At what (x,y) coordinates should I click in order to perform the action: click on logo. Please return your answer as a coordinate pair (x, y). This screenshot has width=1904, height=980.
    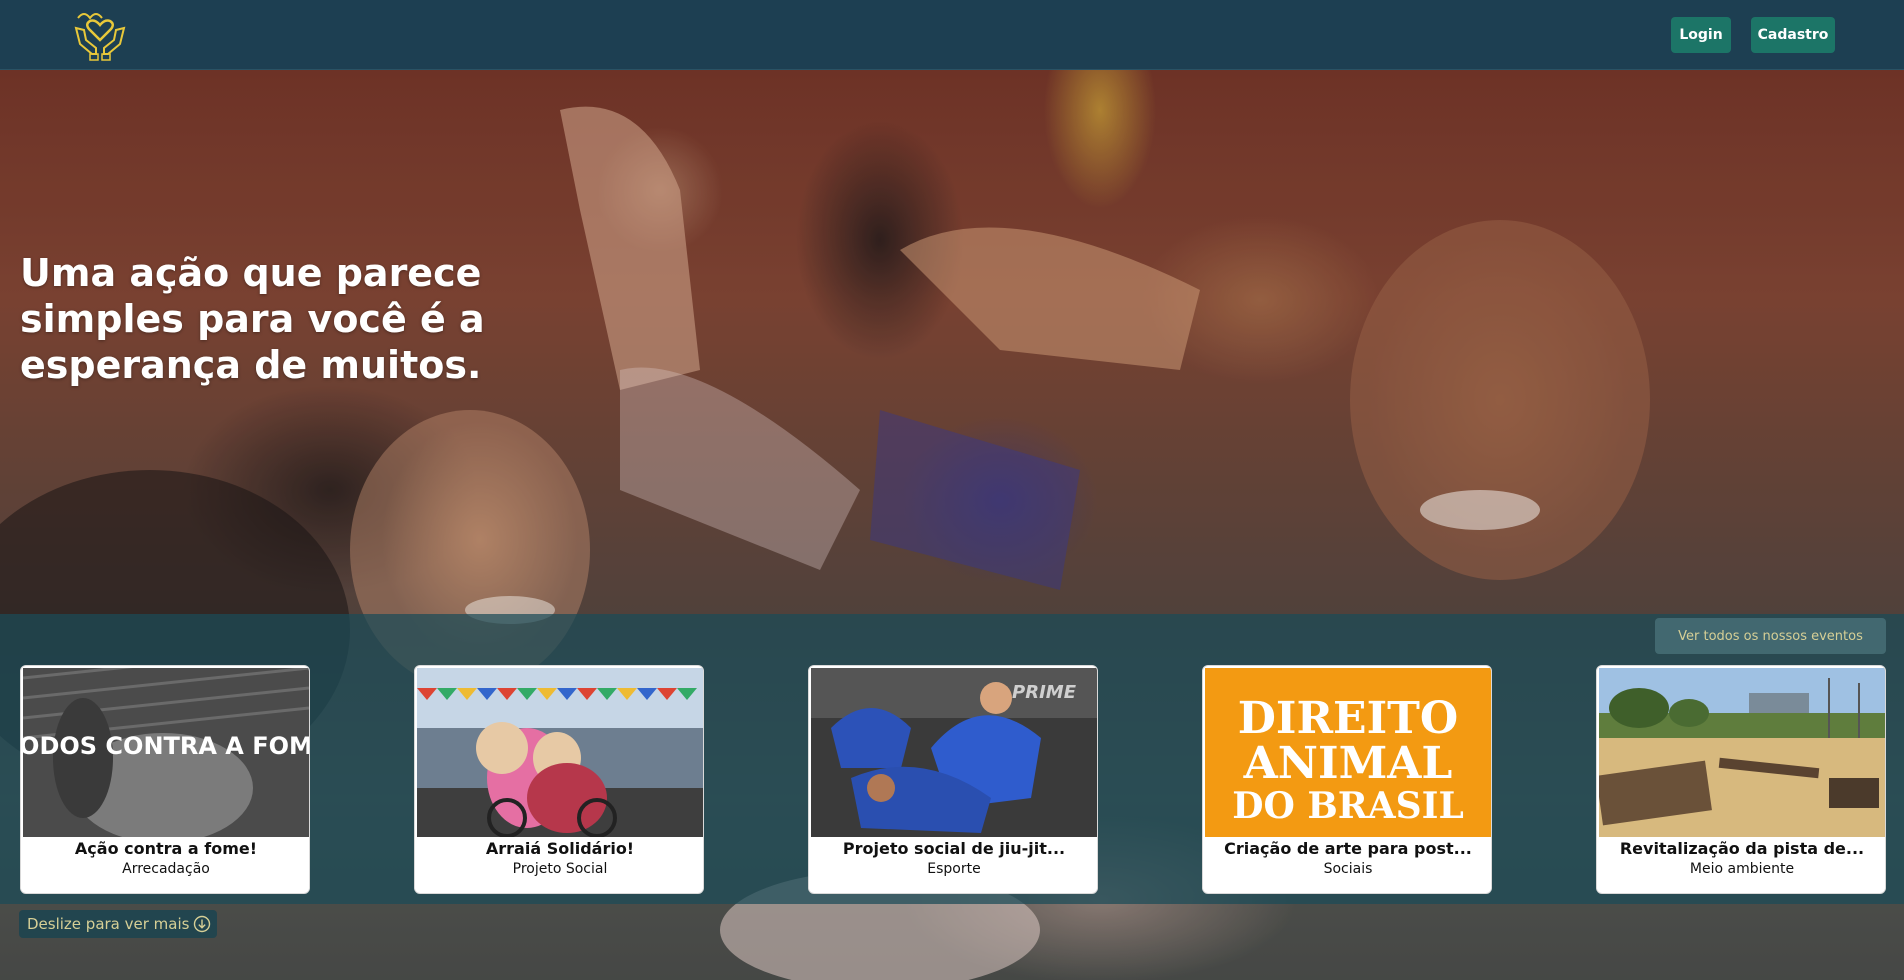
    Looking at the image, I should click on (100, 35).